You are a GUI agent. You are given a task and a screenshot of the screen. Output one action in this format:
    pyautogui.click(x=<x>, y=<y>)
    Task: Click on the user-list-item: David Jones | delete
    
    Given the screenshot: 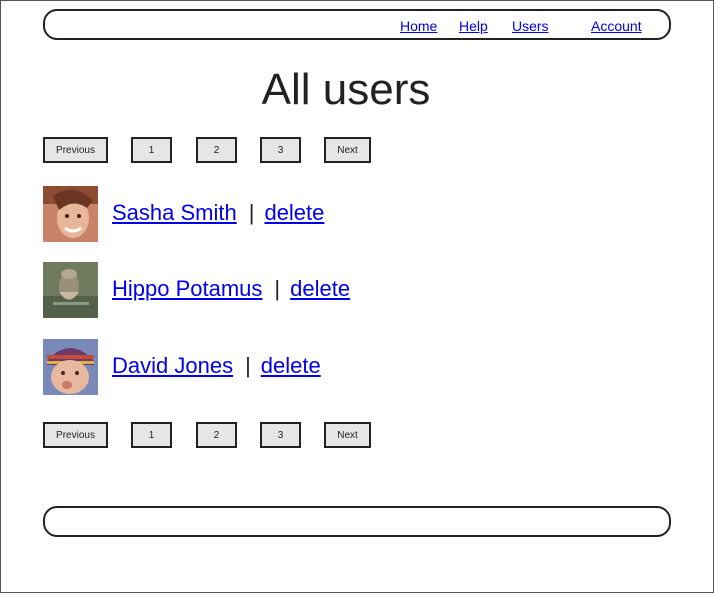 What is the action you would take?
    pyautogui.click(x=243, y=368)
    